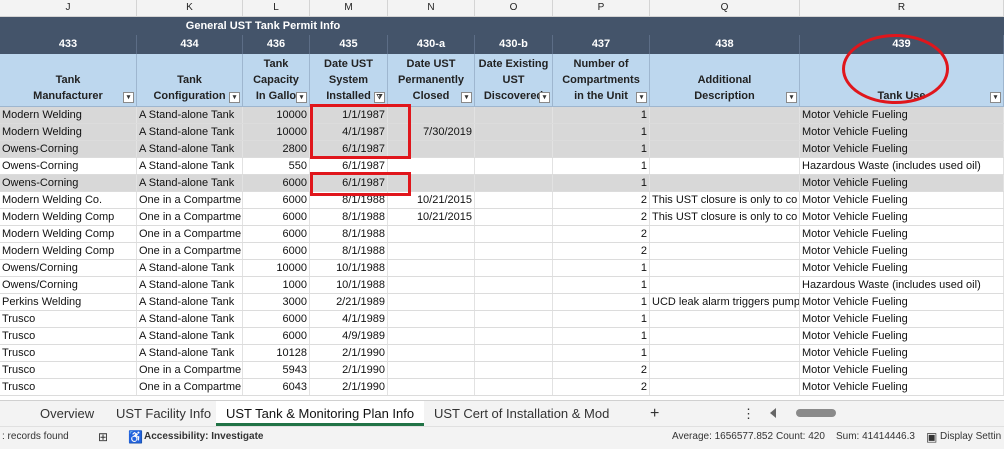  What do you see at coordinates (931, 437) in the screenshot?
I see `display-settings-icon: ▣` at bounding box center [931, 437].